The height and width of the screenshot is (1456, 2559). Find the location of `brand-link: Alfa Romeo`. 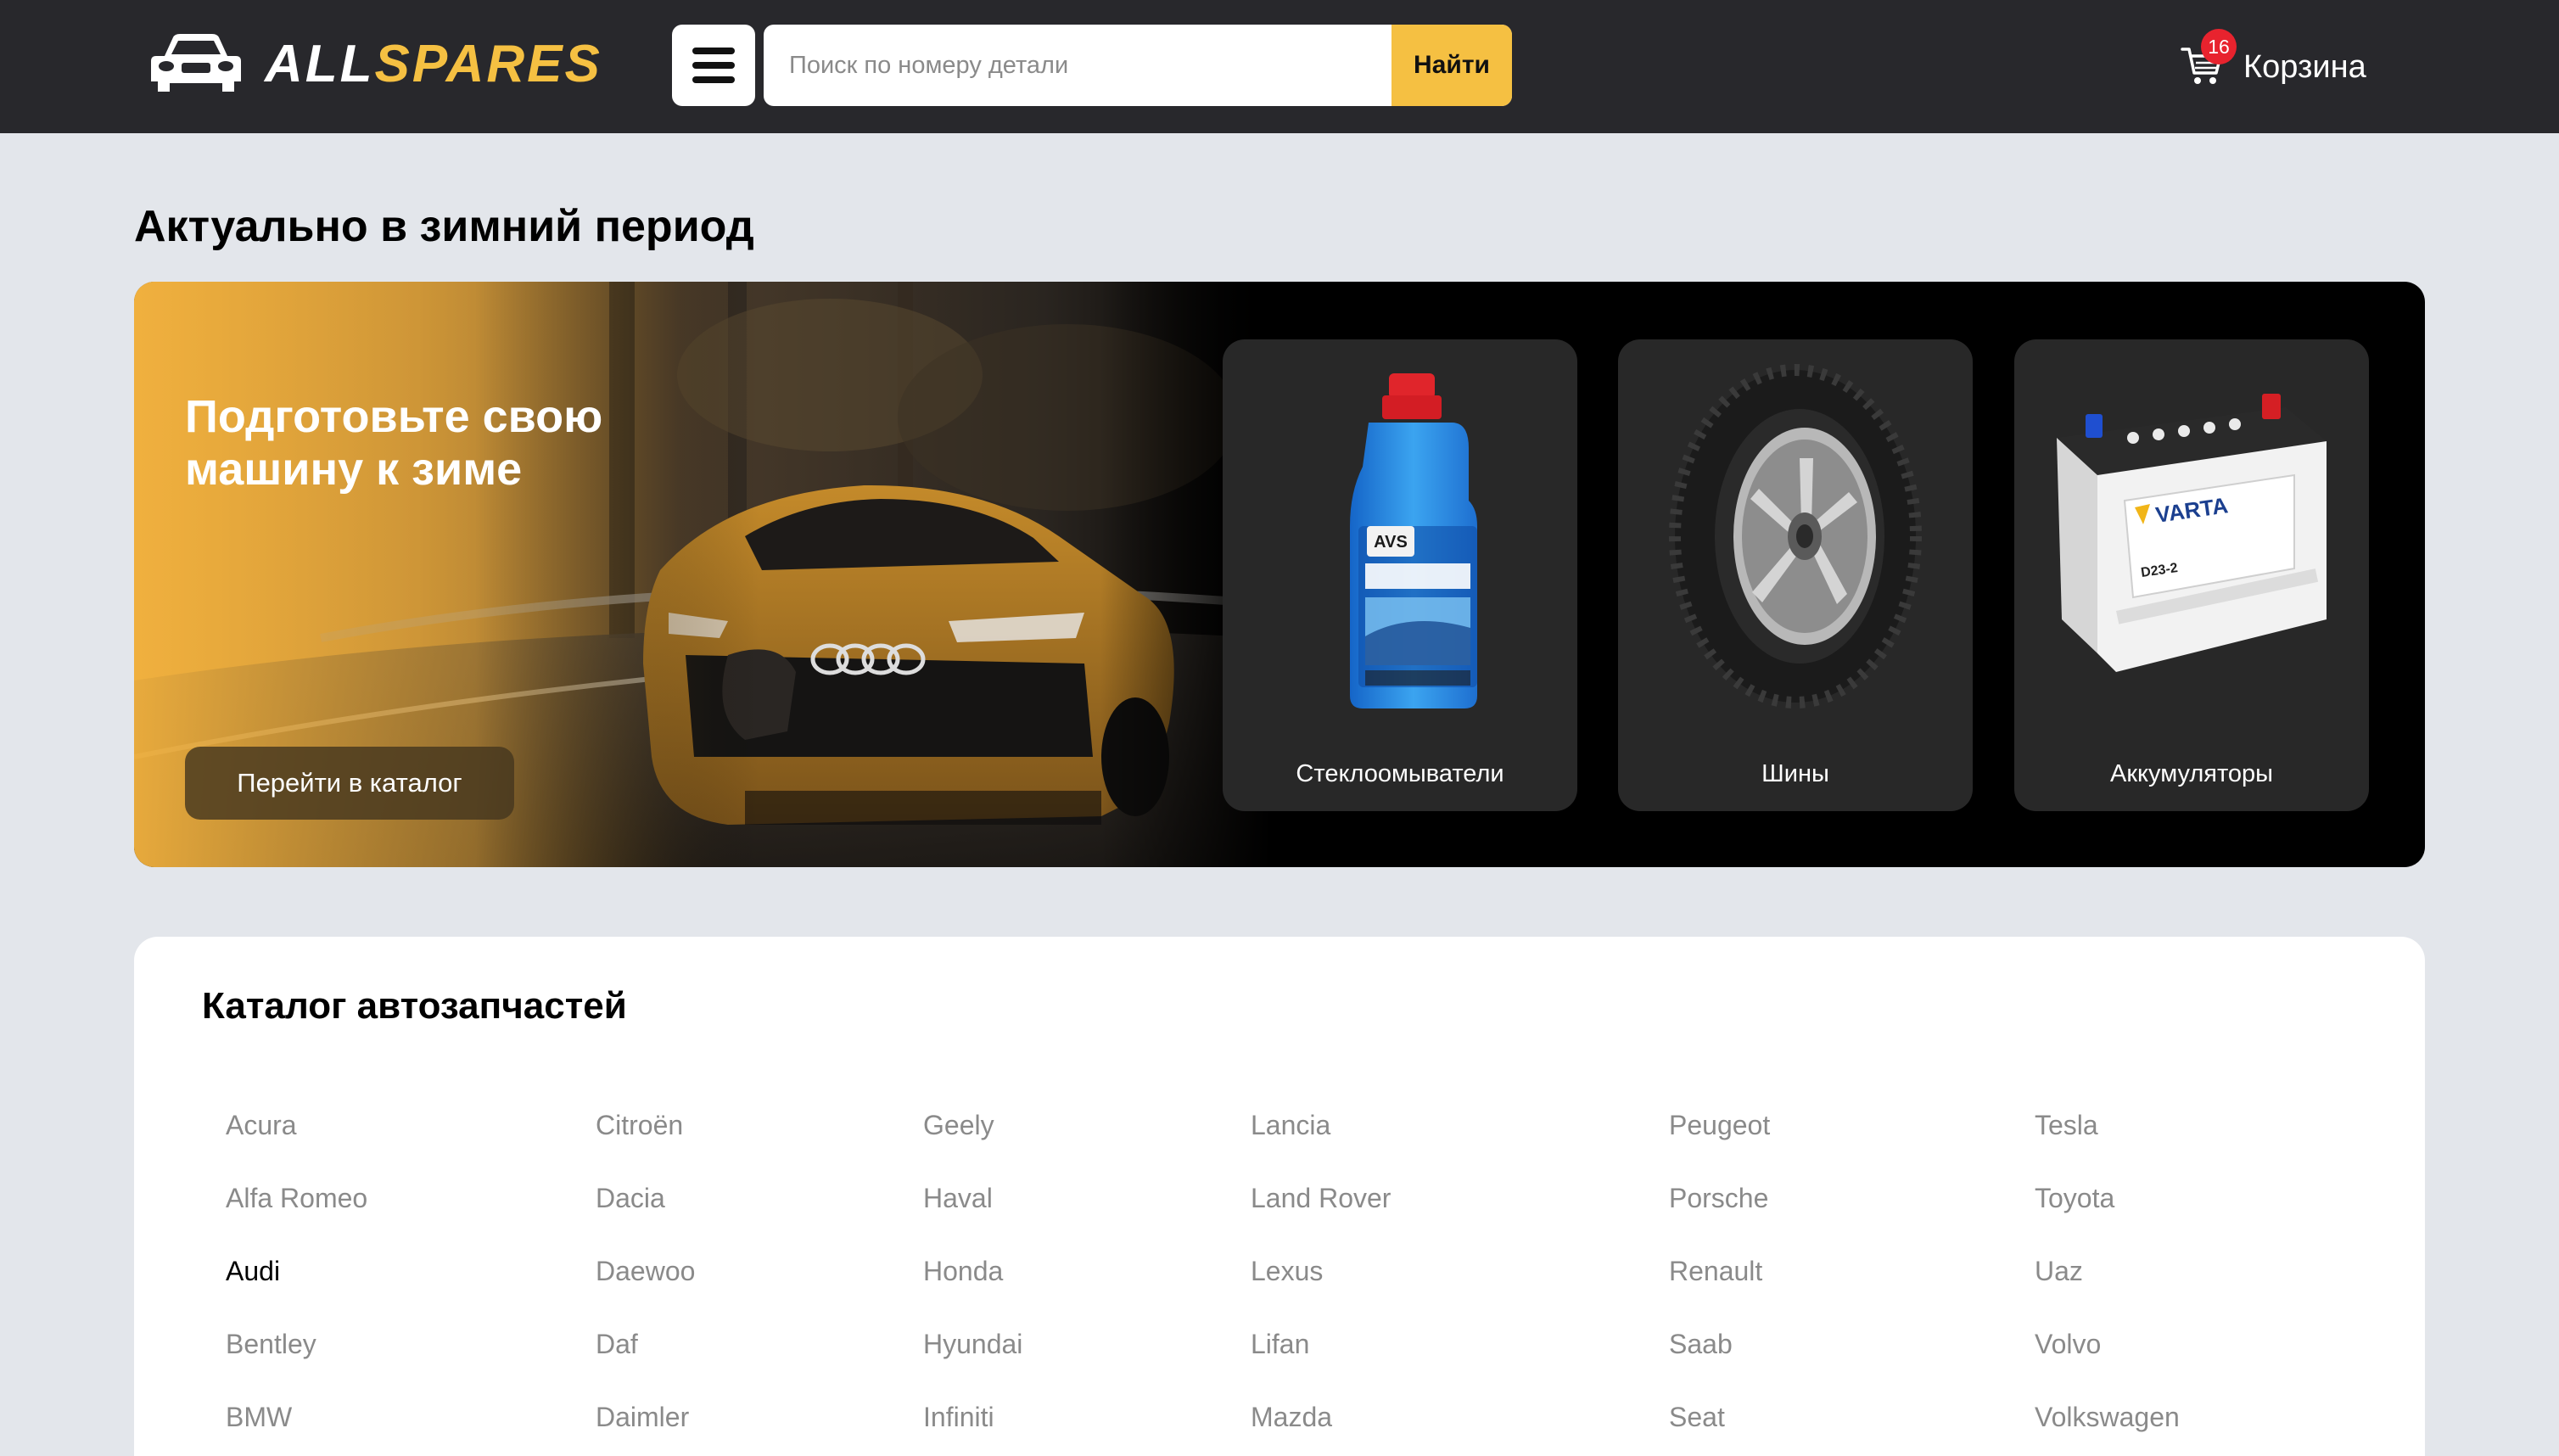

brand-link: Alfa Romeo is located at coordinates (296, 1198).